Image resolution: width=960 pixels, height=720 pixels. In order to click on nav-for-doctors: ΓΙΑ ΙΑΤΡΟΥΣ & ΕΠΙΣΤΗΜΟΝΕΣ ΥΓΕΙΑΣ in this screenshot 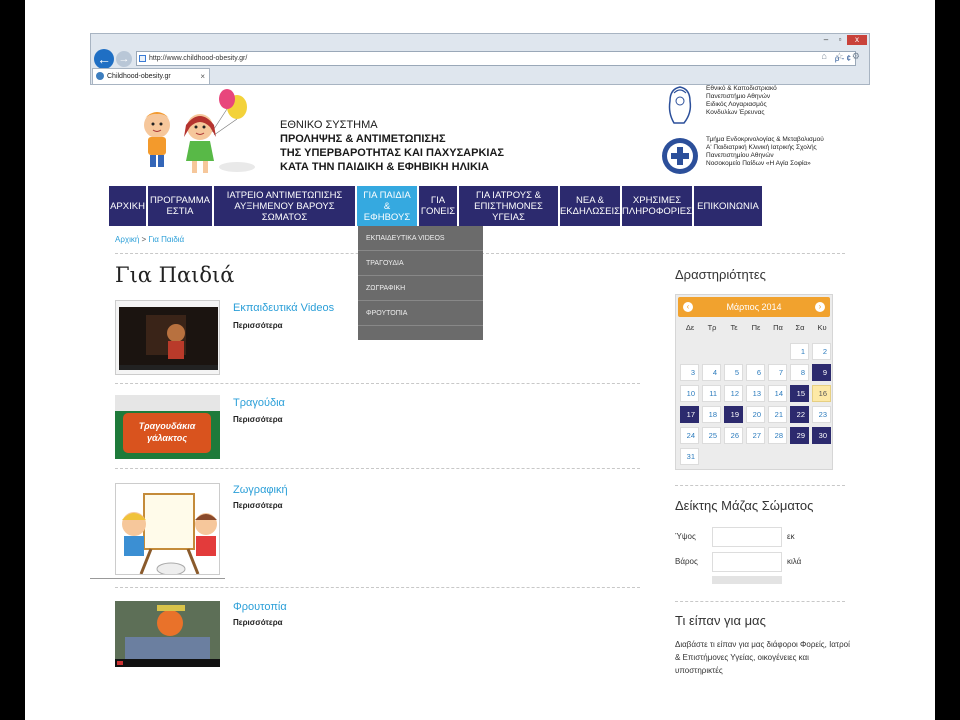, I will do `click(508, 206)`.